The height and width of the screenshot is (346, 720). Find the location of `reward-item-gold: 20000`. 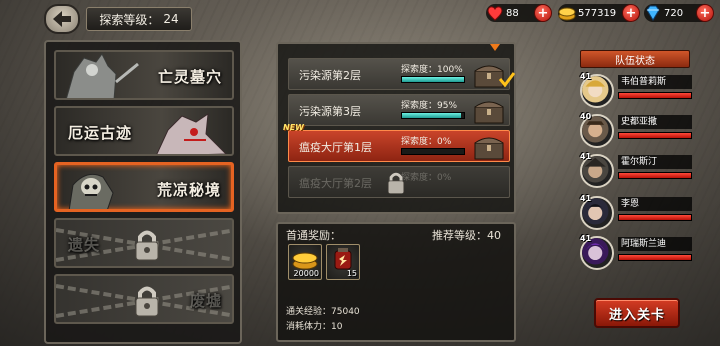

reward-item-gold: 20000 is located at coordinates (305, 262).